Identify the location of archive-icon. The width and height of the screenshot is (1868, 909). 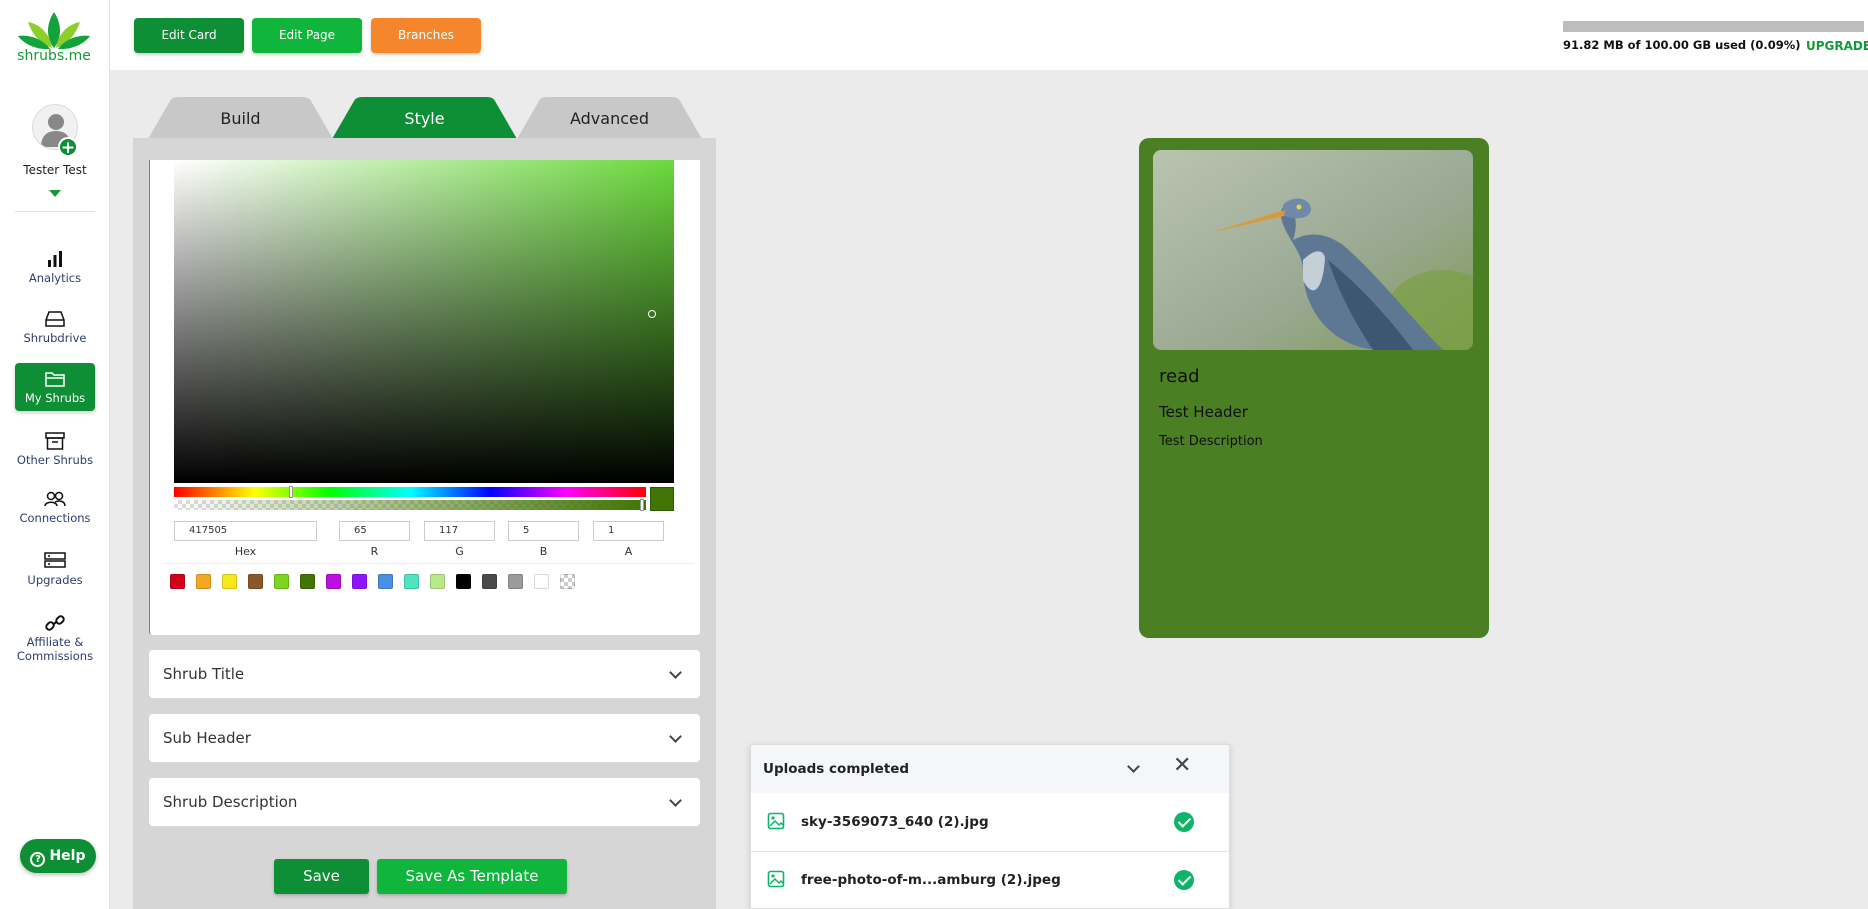
(55, 441).